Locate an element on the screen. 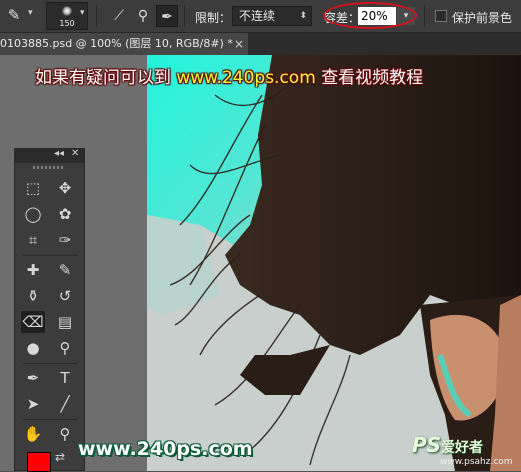 Image resolution: width=521 pixels, height=472 pixels. watermark-site: www.psahz.com is located at coordinates (476, 462).